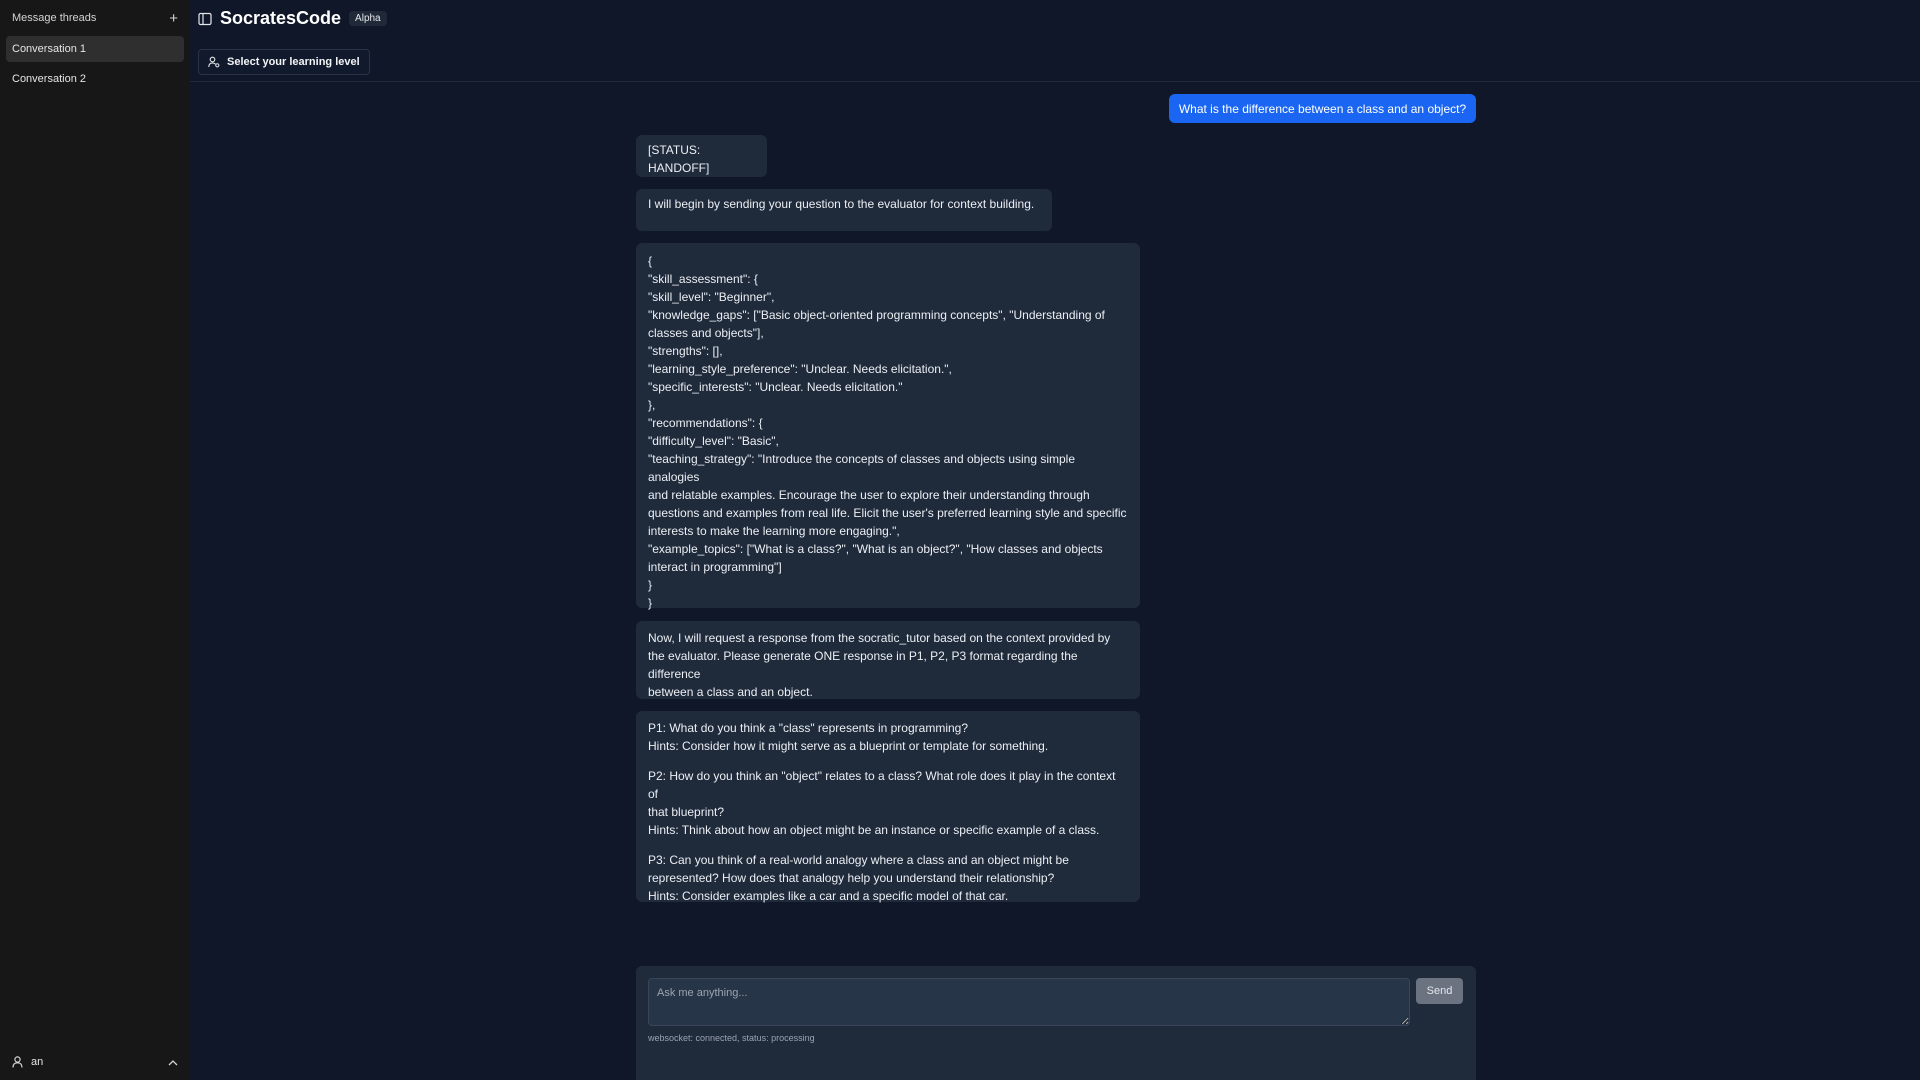  I want to click on status-text: [STATUS: HANDOFF], so click(679, 159).